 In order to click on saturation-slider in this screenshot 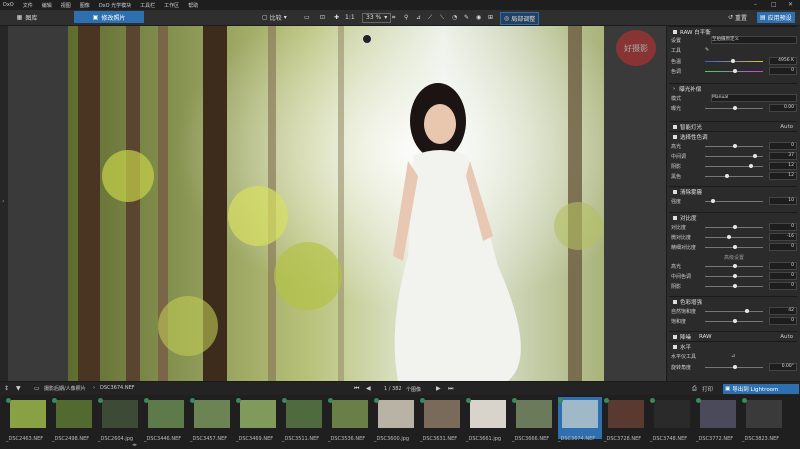, I will do `click(734, 320)`.